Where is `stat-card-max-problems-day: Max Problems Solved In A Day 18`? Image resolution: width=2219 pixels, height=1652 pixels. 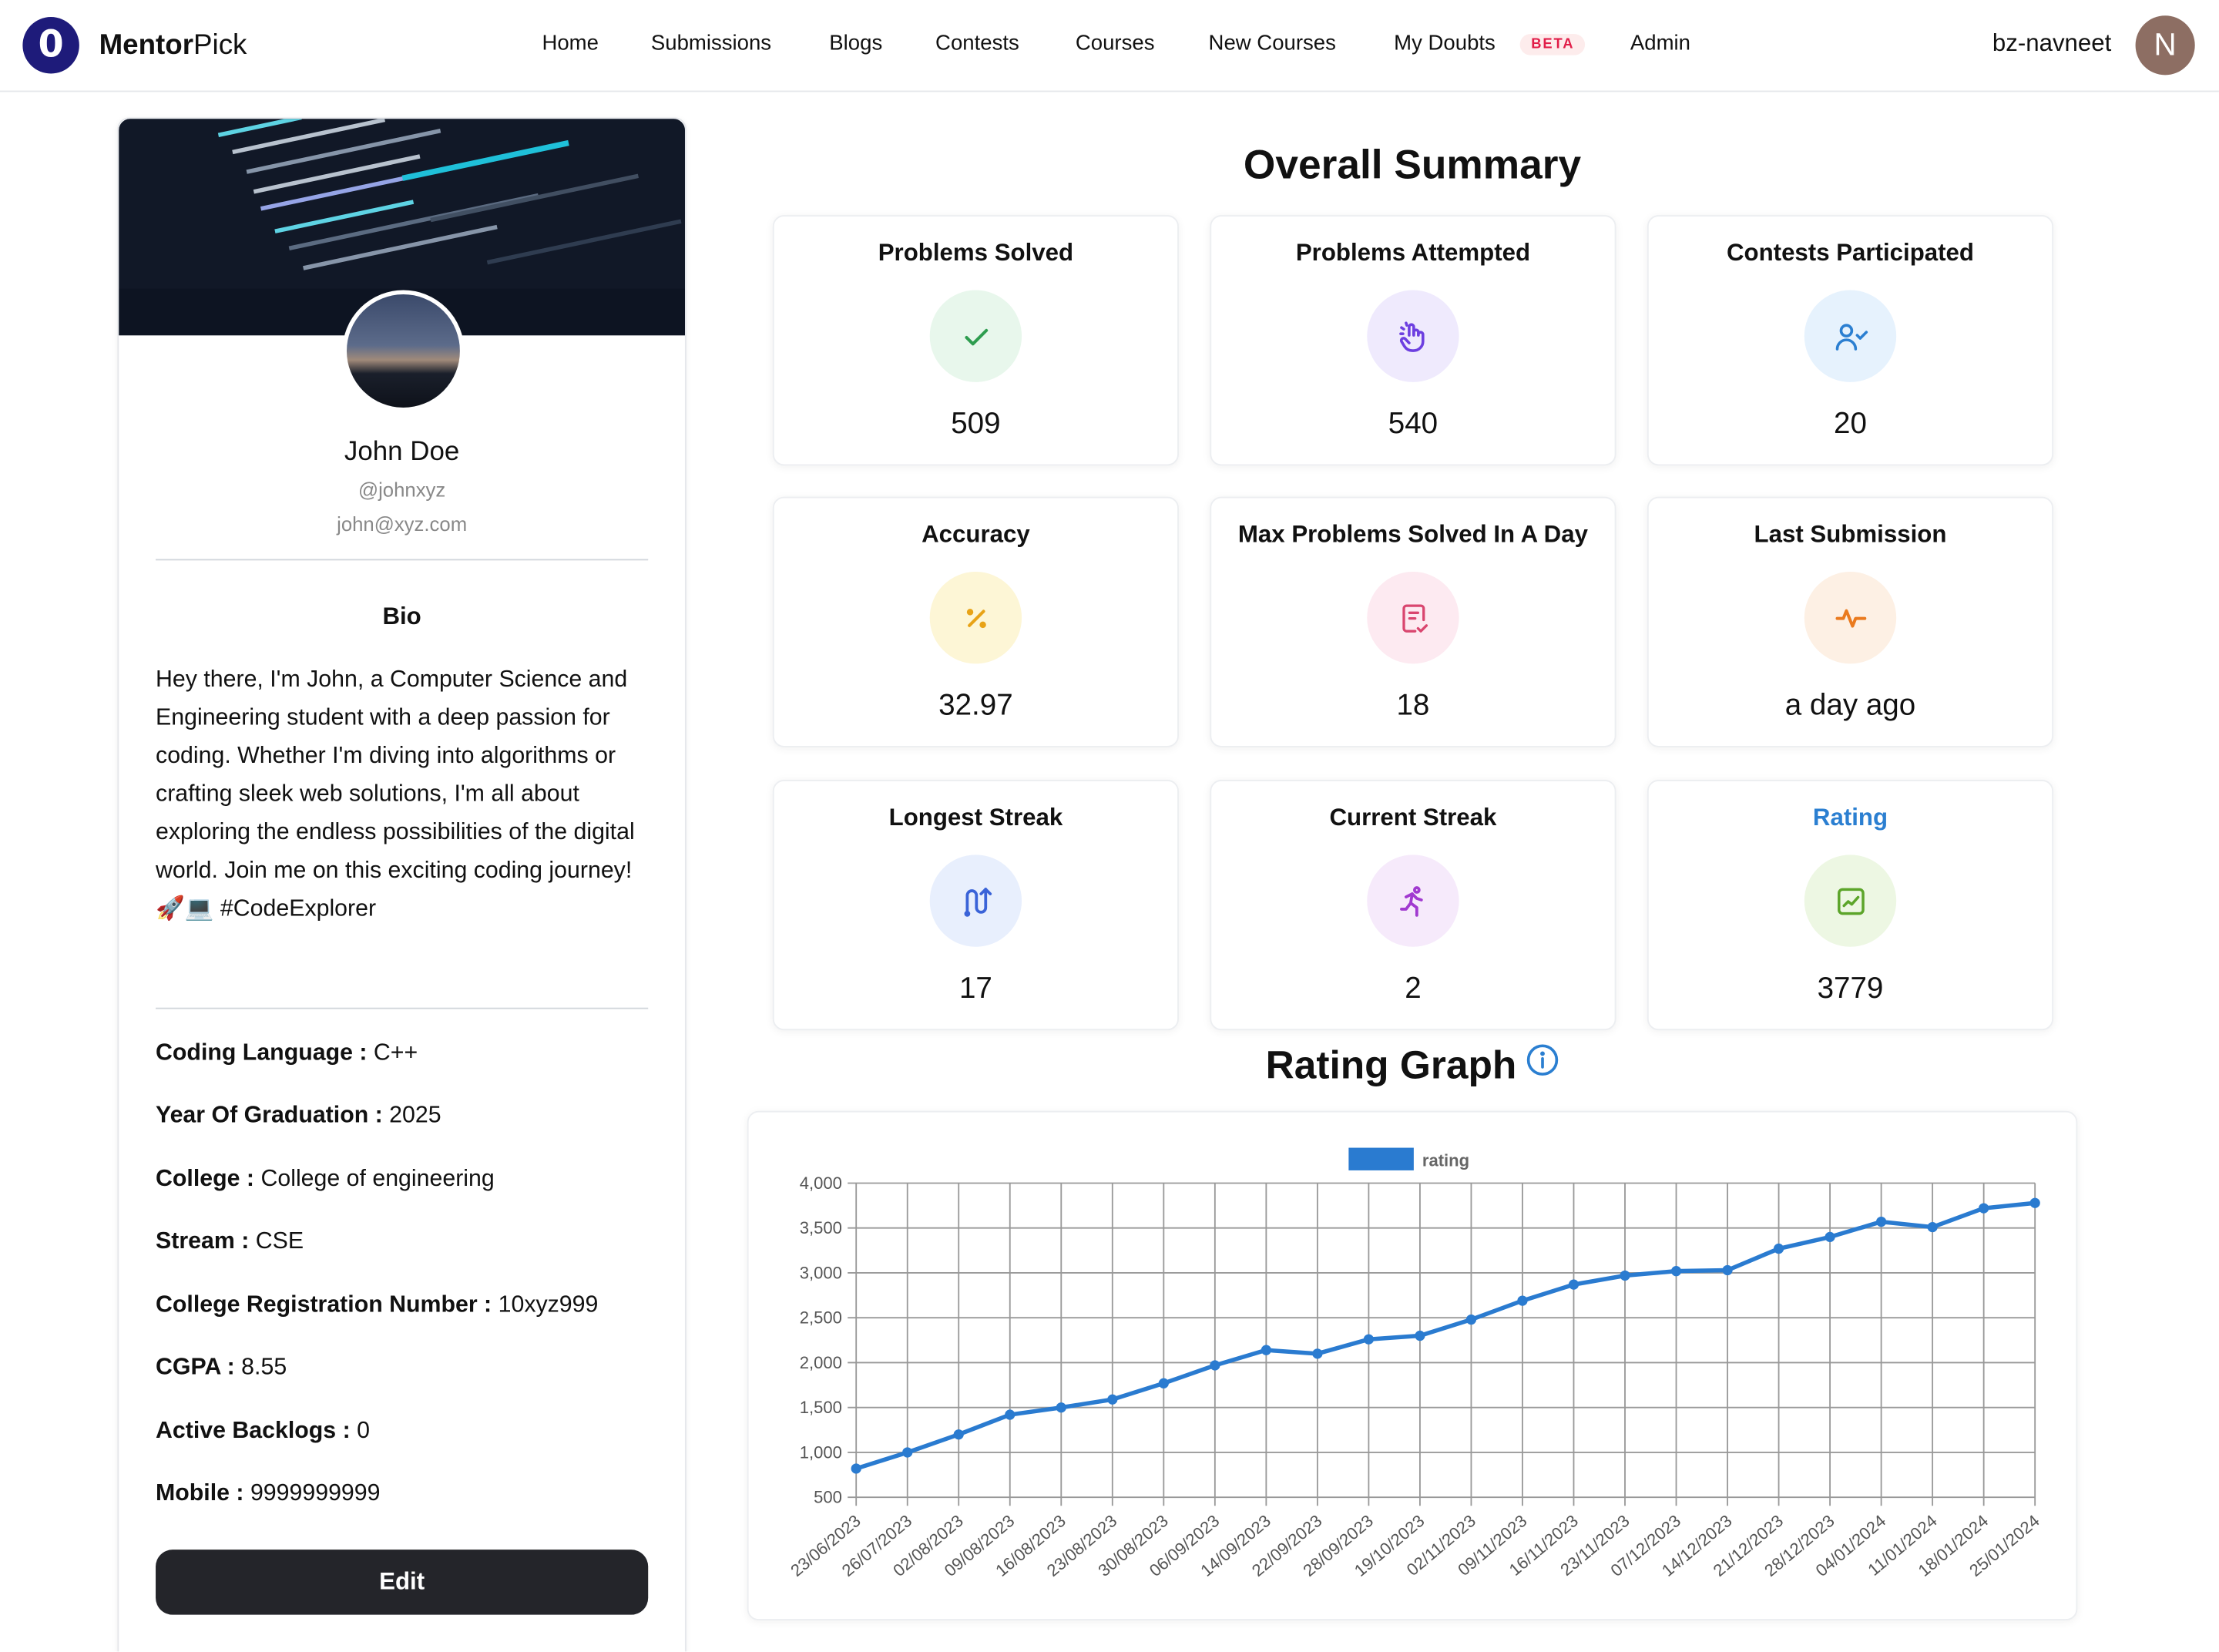
stat-card-max-problems-day: Max Problems Solved In A Day 18 is located at coordinates (1413, 621).